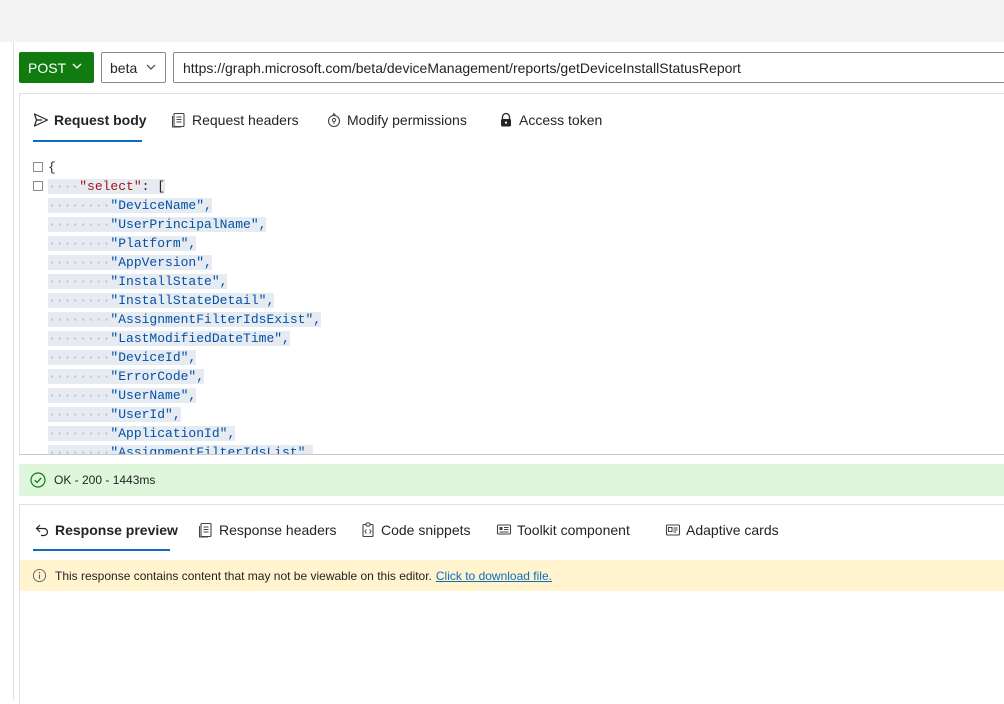 The image size is (1004, 704). I want to click on card-icon, so click(673, 530).